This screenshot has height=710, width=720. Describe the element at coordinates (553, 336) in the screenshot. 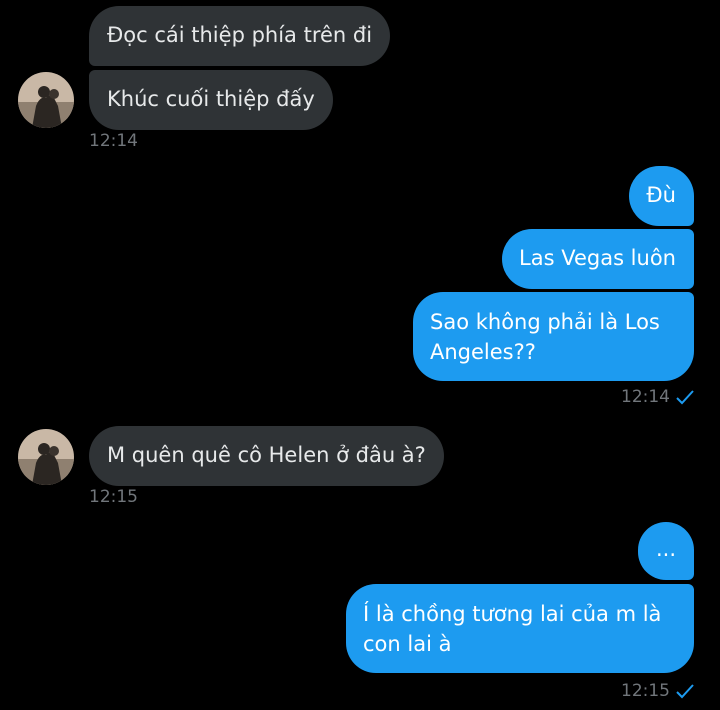

I see `outgoing-message: Sao không phải là Los Angeles??` at that location.